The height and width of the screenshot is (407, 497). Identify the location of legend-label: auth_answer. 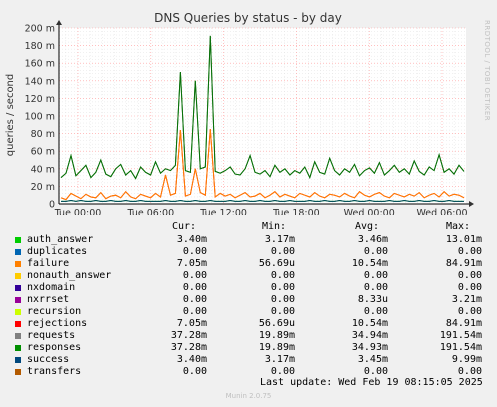
(60, 239).